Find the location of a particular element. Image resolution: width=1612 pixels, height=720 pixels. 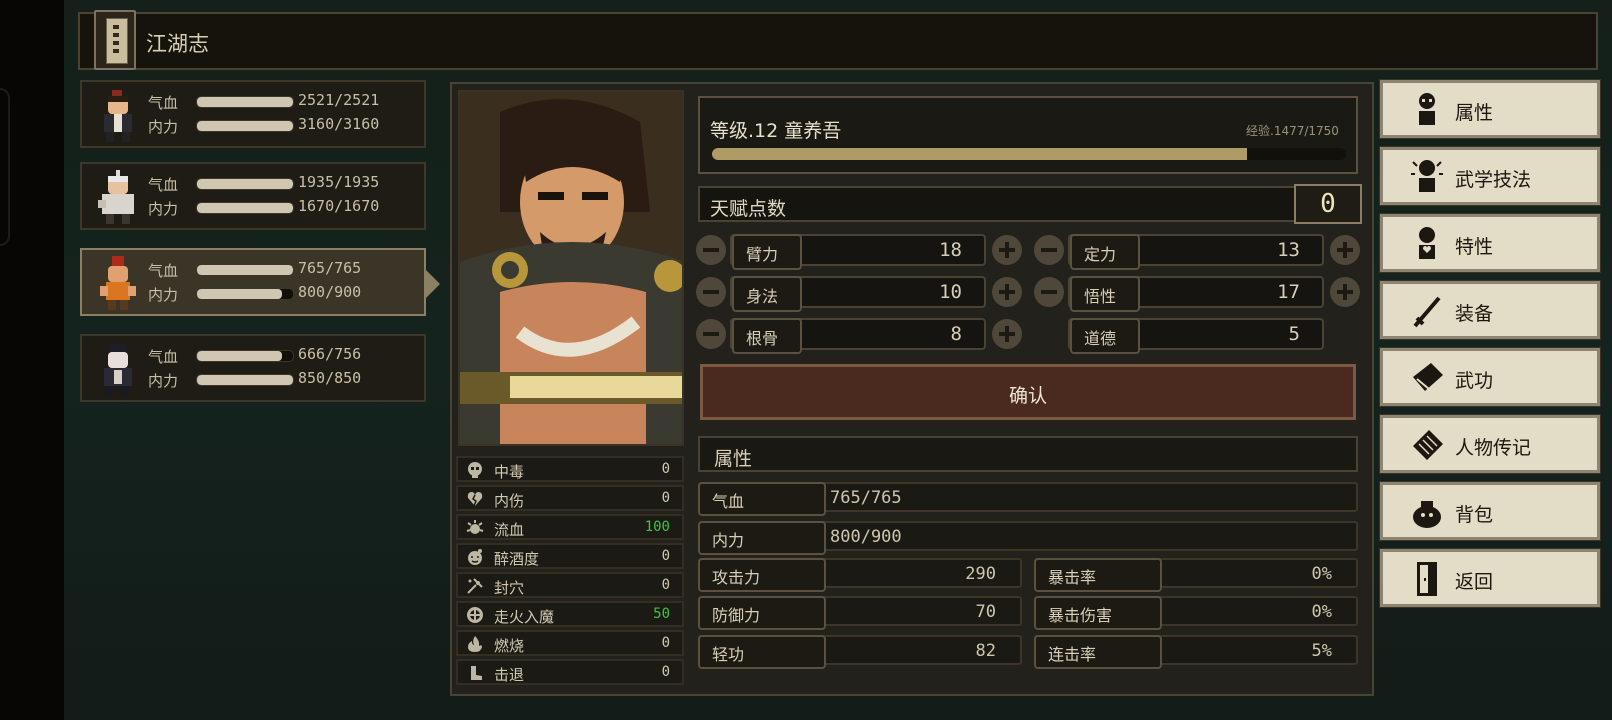

menu-traits-button: 特性 is located at coordinates (1490, 243).